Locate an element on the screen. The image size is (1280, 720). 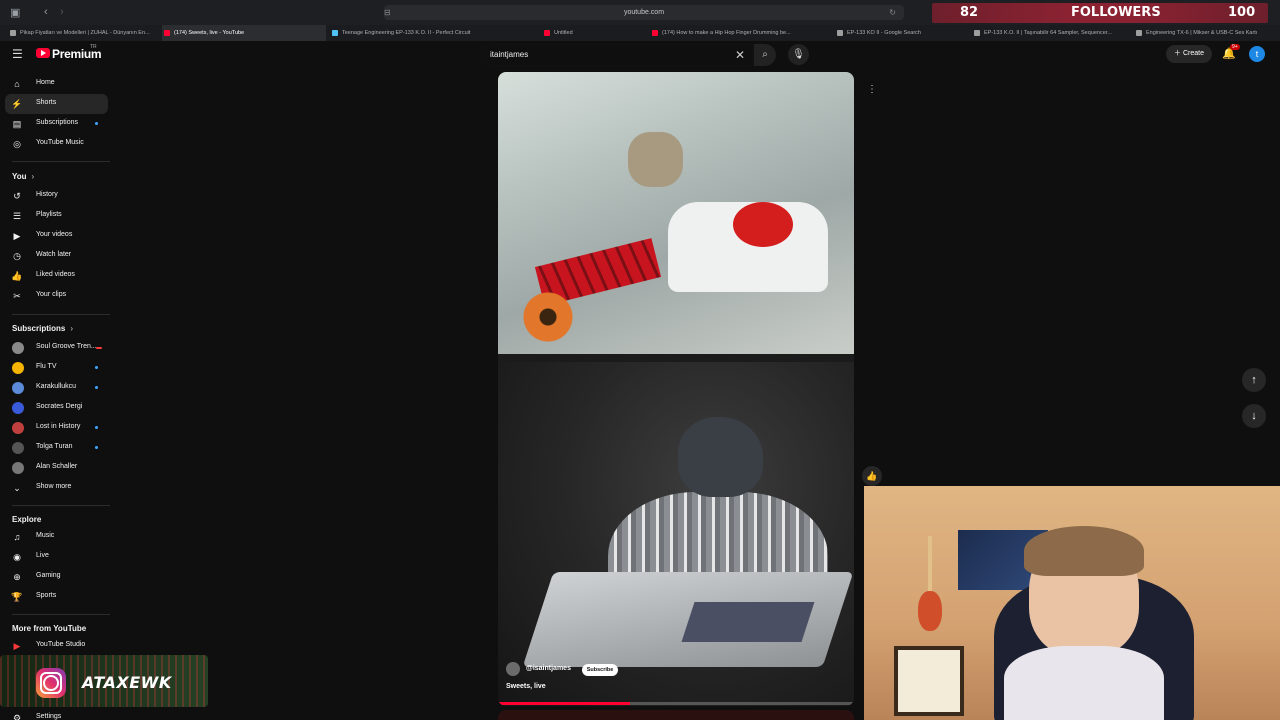
sidebar-toggle-icon: ▣ is located at coordinates (15, 12).